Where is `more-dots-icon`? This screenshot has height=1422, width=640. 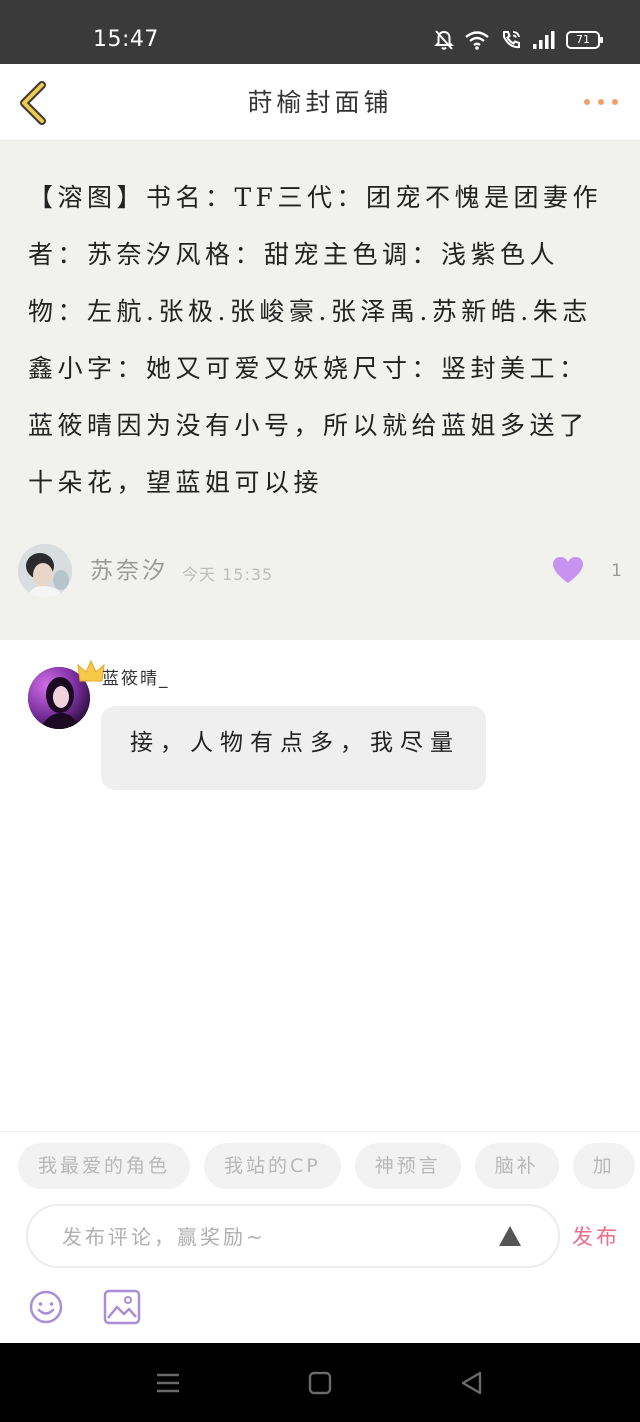 more-dots-icon is located at coordinates (587, 102).